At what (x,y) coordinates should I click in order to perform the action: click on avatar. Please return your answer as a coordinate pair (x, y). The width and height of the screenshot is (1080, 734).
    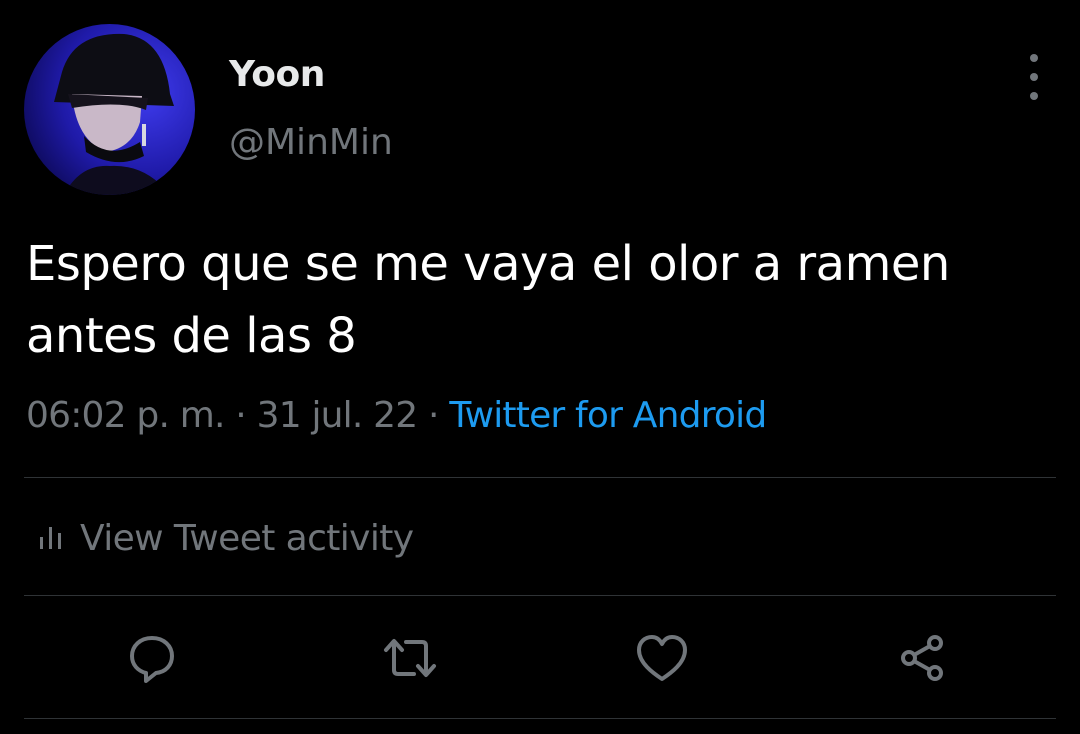
    Looking at the image, I should click on (109, 109).